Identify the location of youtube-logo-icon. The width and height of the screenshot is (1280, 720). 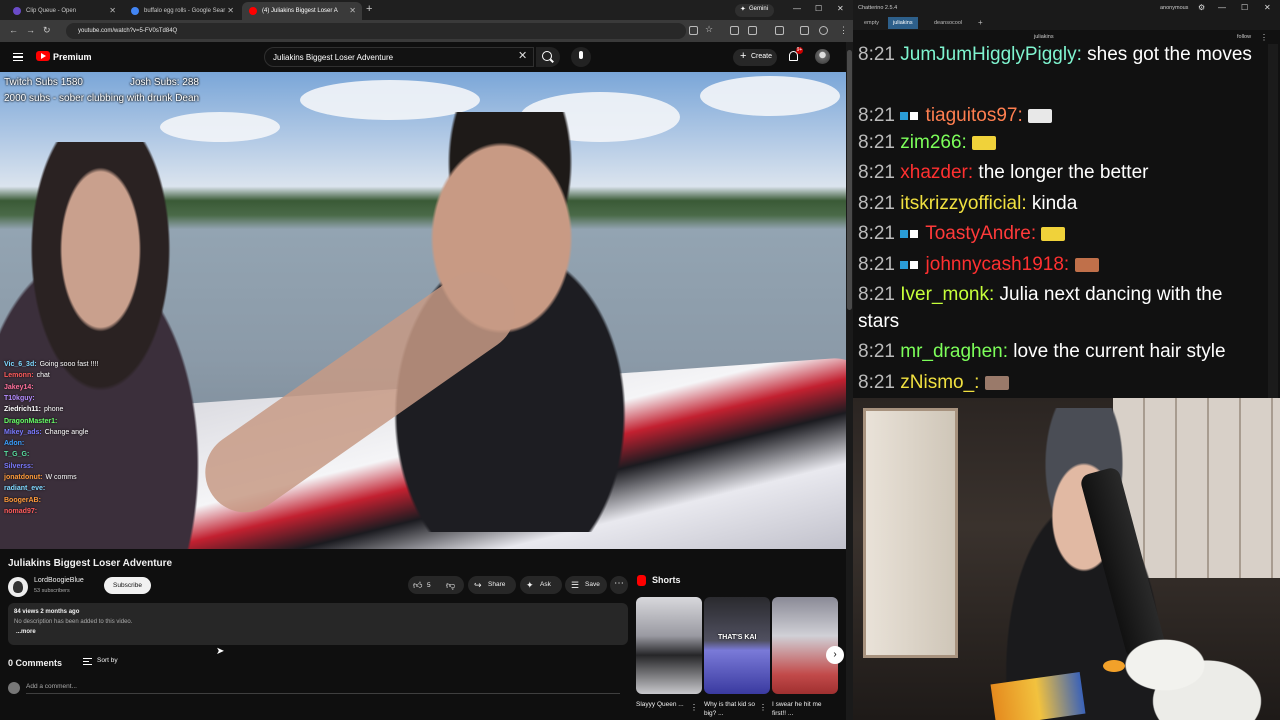
(43, 56).